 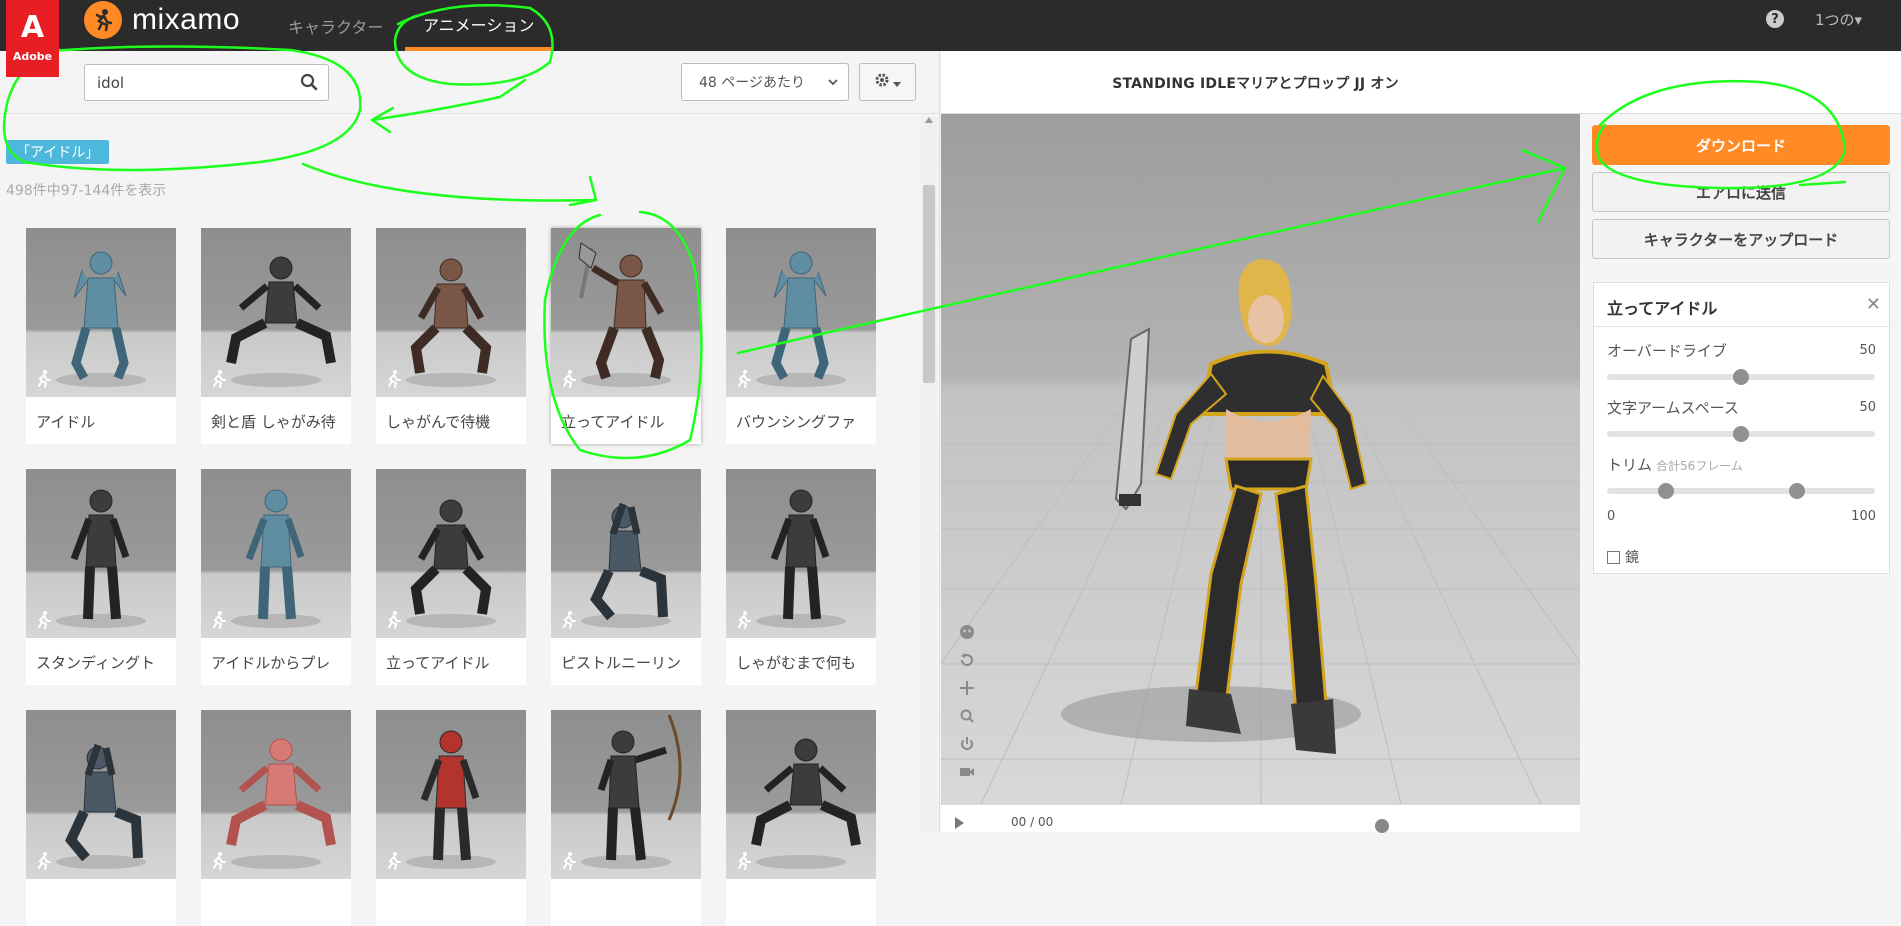 I want to click on animation-card-label: スタンディングト, so click(x=95, y=663).